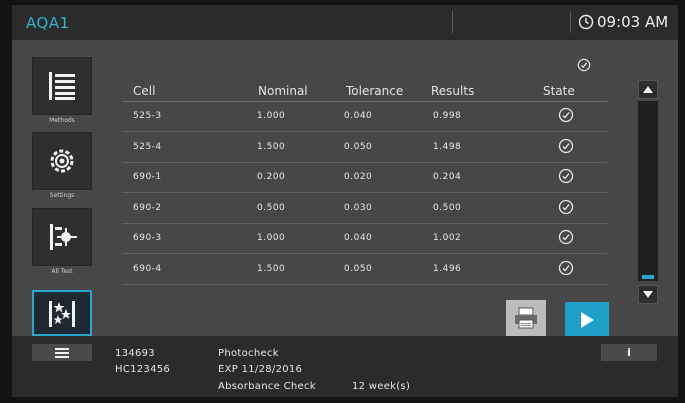 This screenshot has width=685, height=403. Describe the element at coordinates (147, 207) in the screenshot. I see `table-cell-cell: 690-2` at that location.